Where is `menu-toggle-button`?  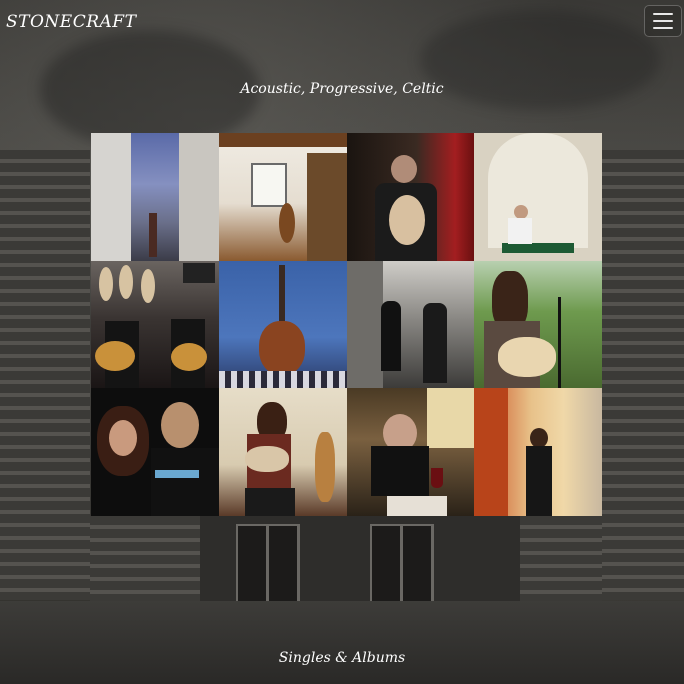 menu-toggle-button is located at coordinates (663, 21).